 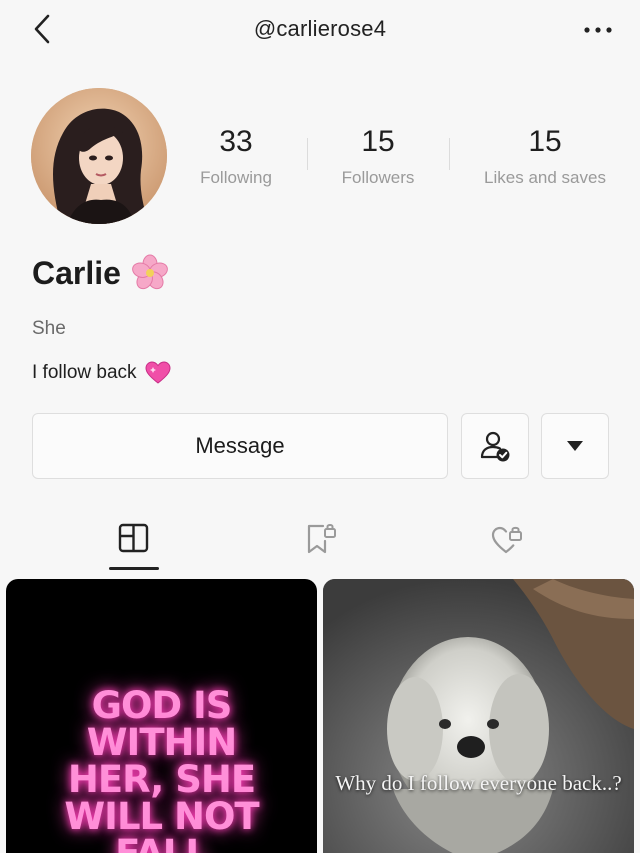 I want to click on avatar, so click(x=99, y=156).